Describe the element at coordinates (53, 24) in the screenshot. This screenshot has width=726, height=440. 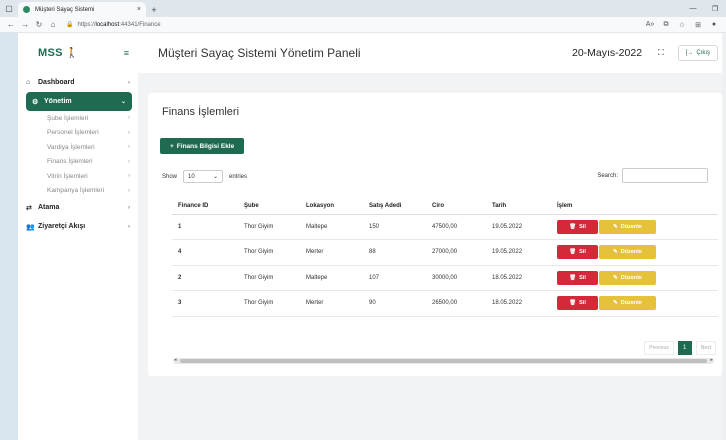
I see `home-browser-icon: ⌂` at that location.